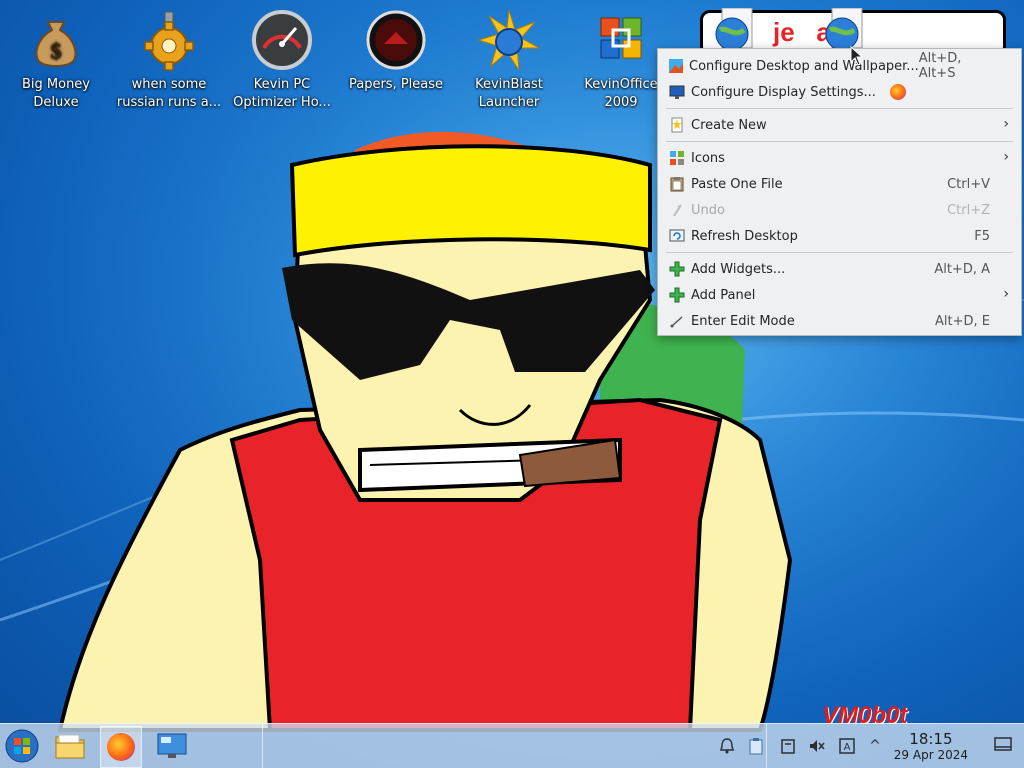  I want to click on new-document-icon, so click(677, 125).